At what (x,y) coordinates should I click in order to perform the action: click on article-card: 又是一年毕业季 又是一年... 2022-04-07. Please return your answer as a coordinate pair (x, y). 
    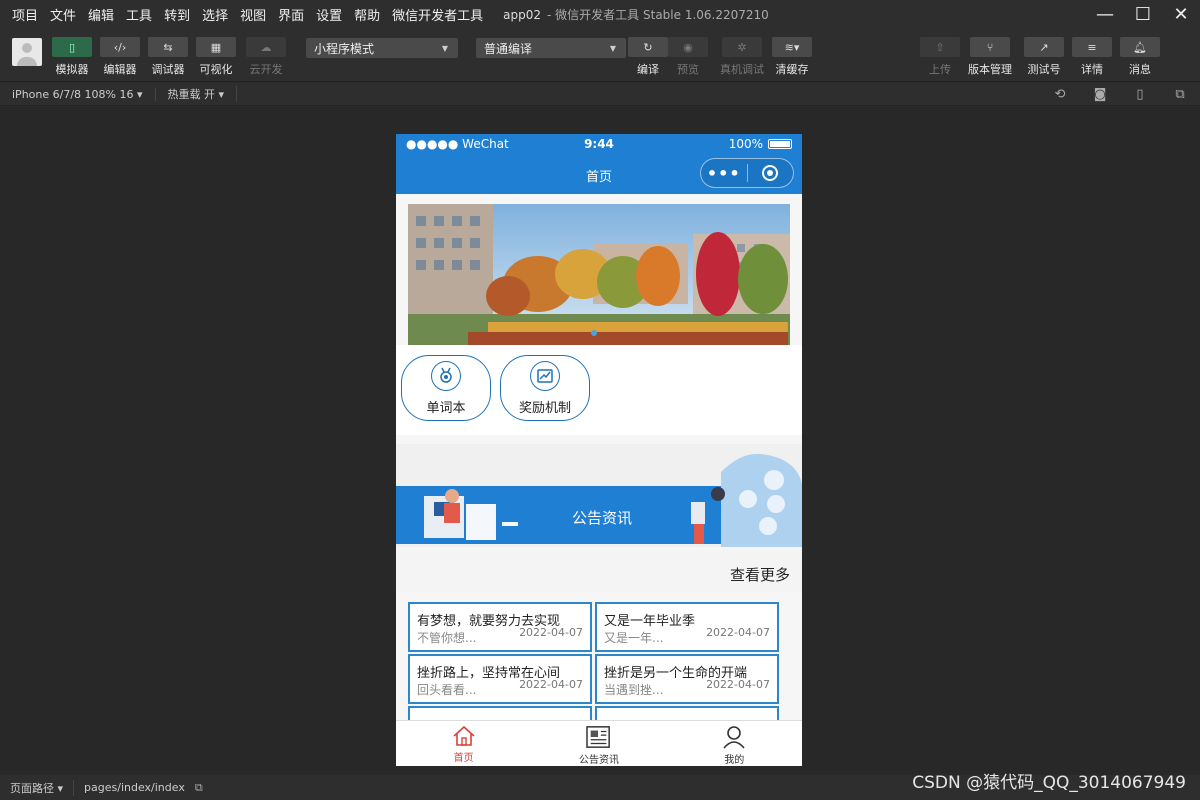
    Looking at the image, I should click on (687, 627).